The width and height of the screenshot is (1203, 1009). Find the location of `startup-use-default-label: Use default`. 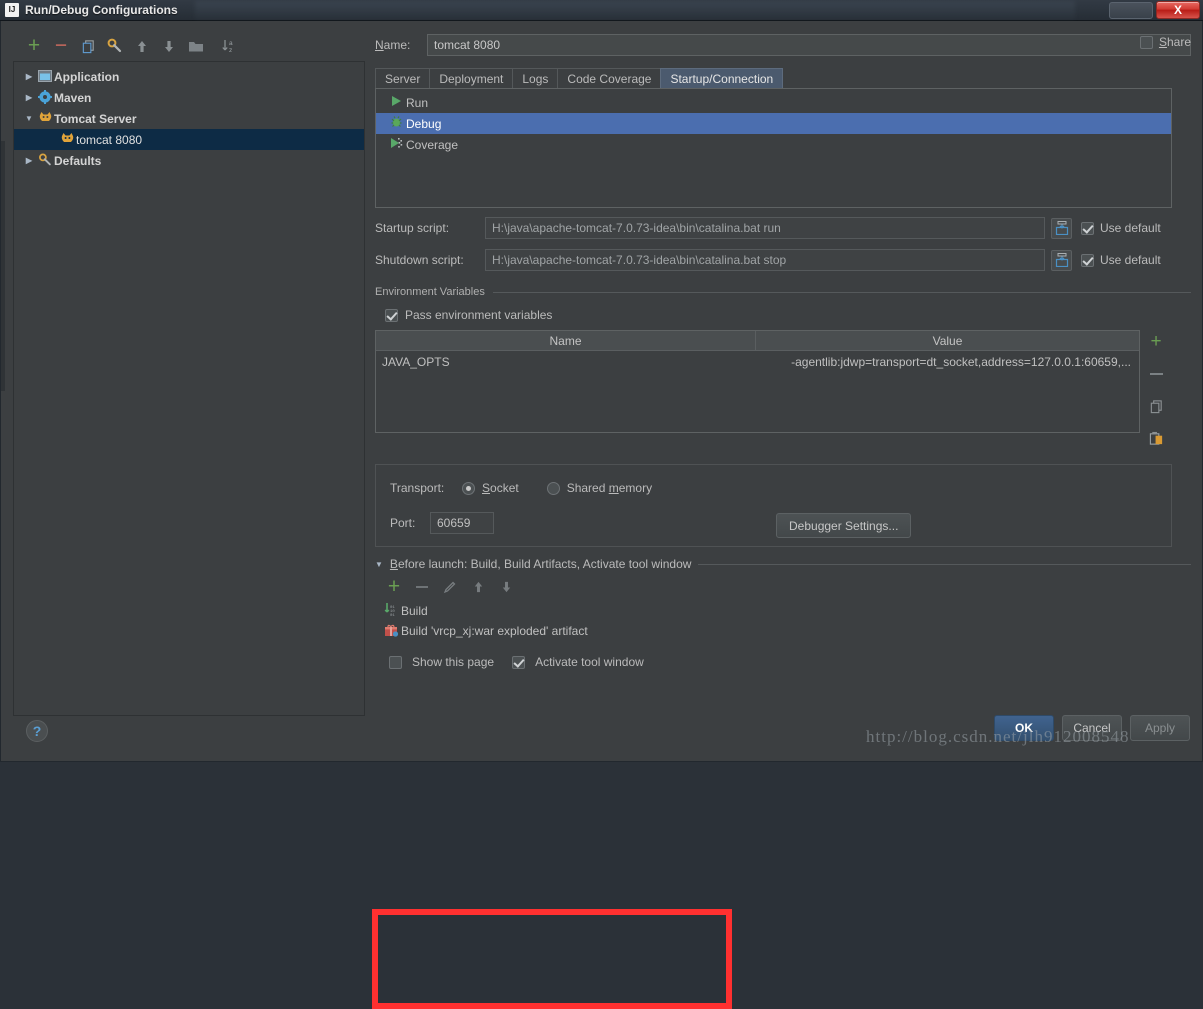

startup-use-default-label: Use default is located at coordinates (1130, 228).